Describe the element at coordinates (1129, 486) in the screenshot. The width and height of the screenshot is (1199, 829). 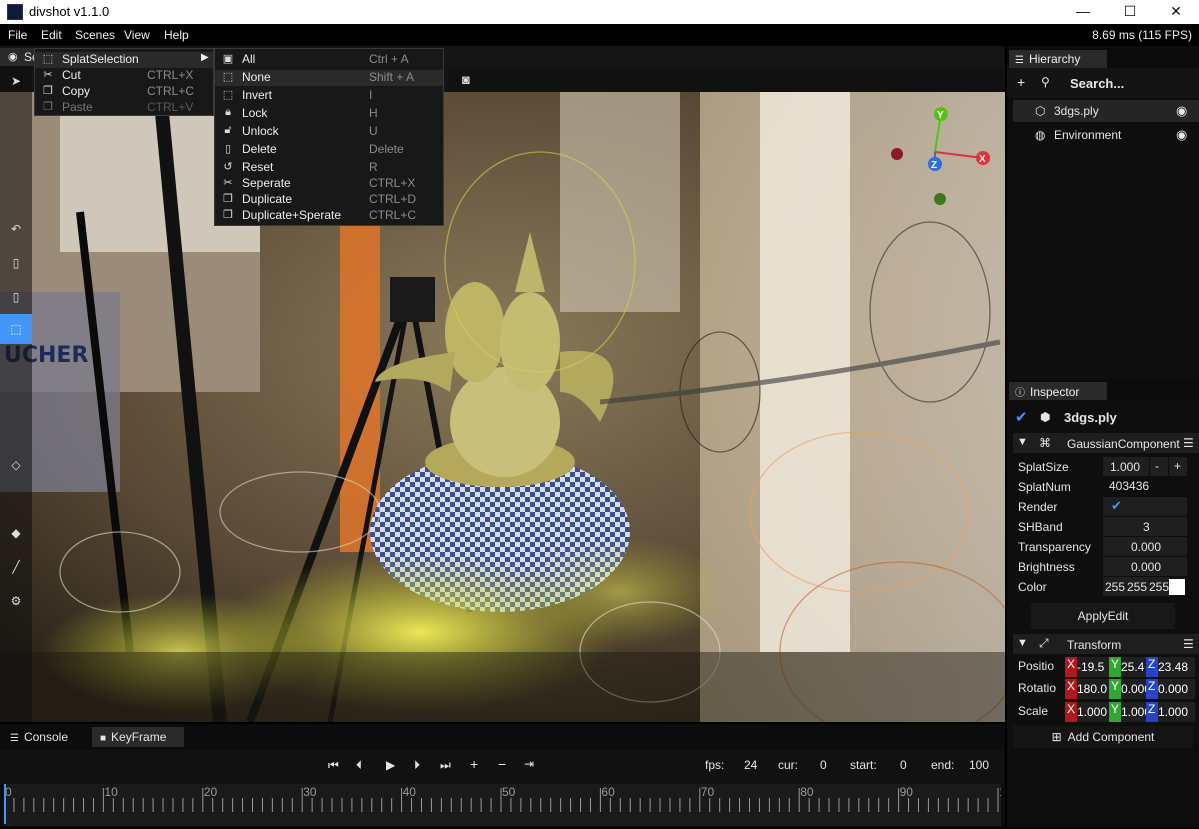
I see `splatnum-value: 403436` at that location.